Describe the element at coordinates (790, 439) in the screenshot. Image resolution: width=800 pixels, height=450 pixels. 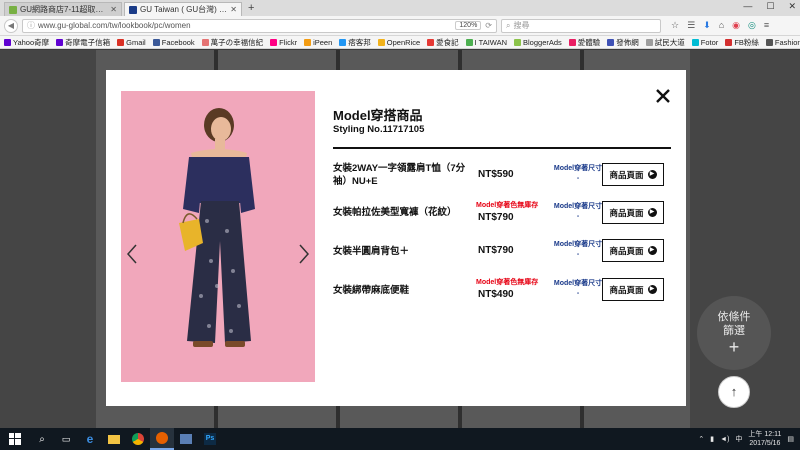
I see `notifications-icon: ▤` at that location.